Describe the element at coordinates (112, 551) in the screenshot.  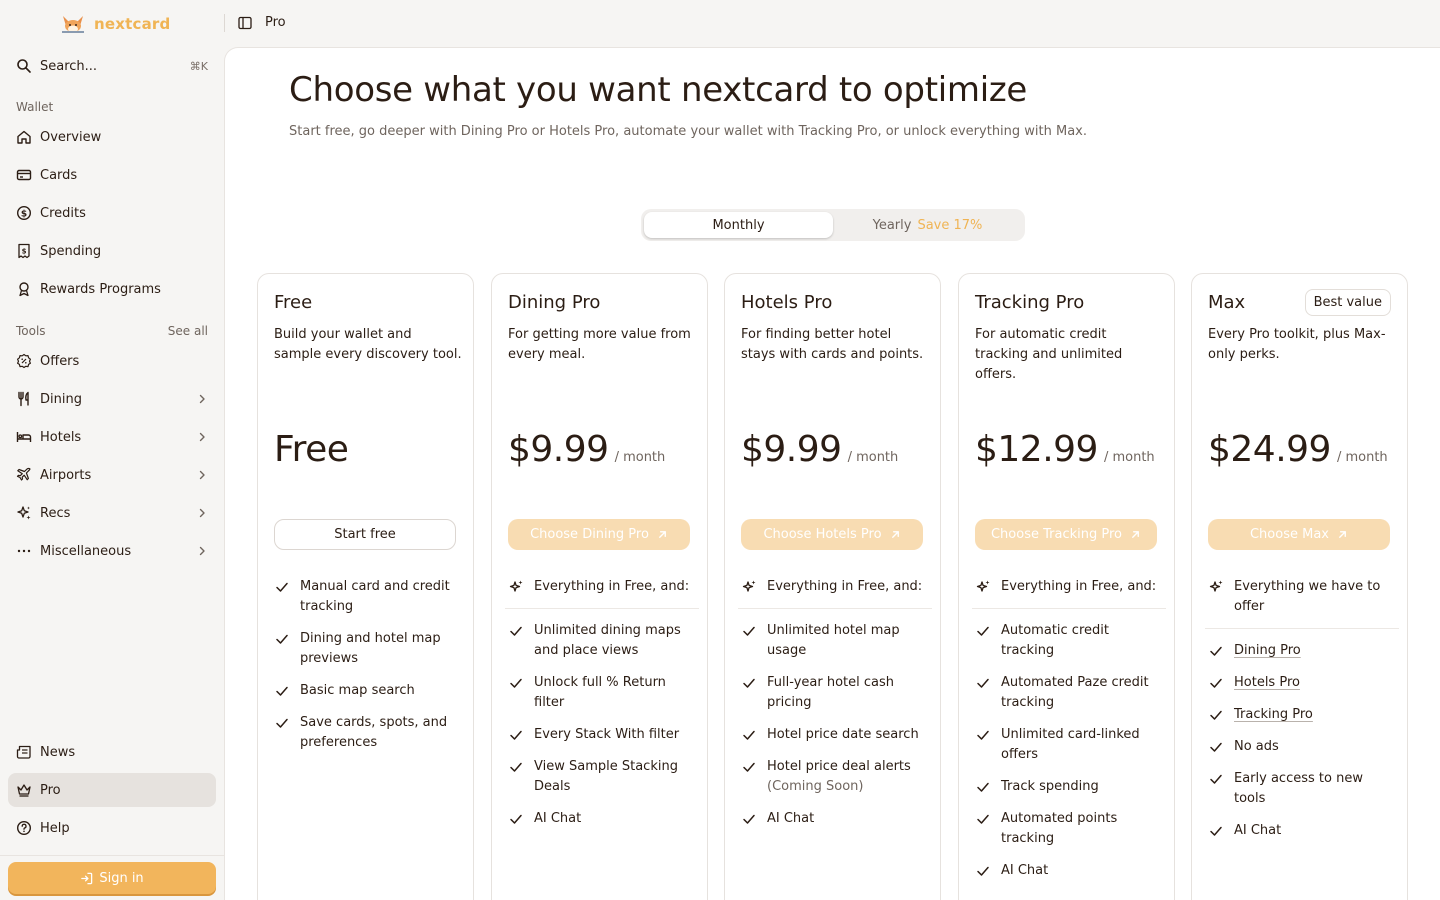
I see `sidebar-item-miscellaneous: Miscellaneous` at that location.